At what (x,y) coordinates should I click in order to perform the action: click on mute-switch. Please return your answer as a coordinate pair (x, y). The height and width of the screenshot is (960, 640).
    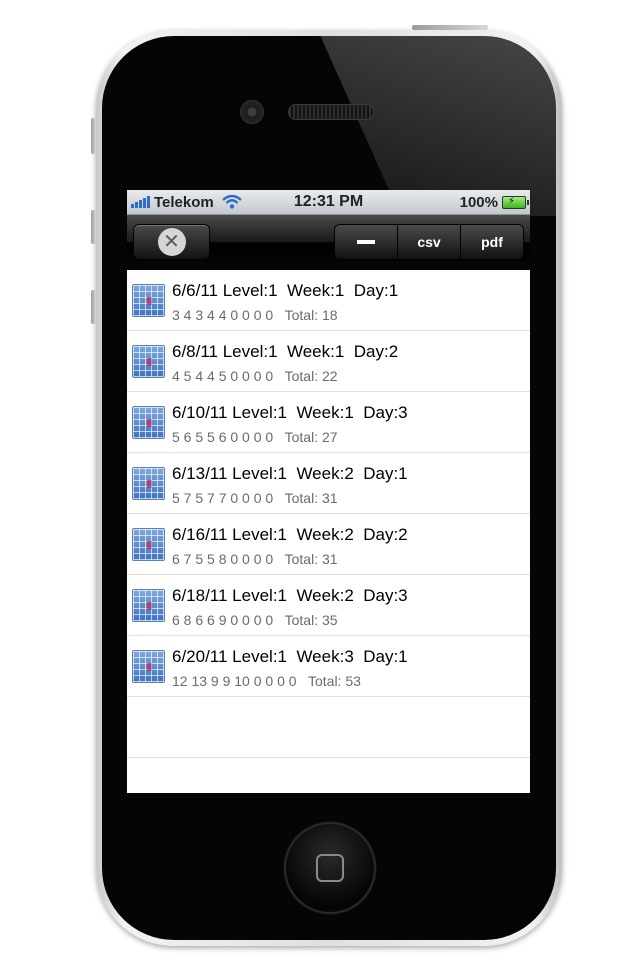
    Looking at the image, I should click on (93, 136).